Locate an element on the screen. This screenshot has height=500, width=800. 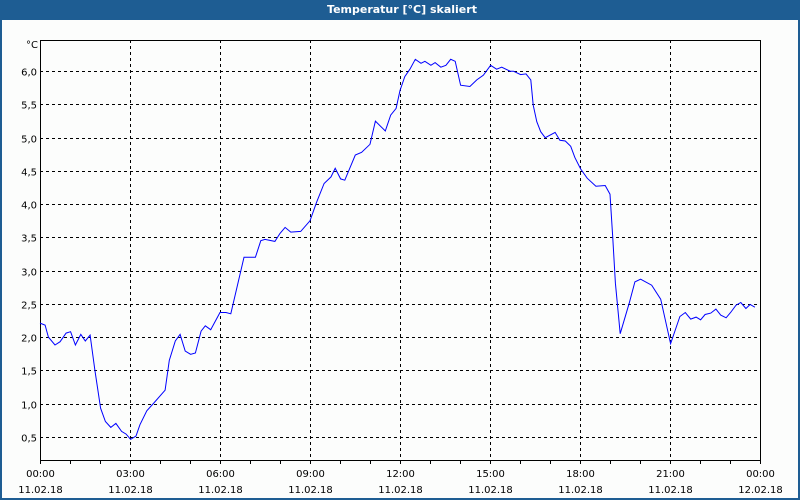
y-tick-label: 2,5 is located at coordinates (29, 306).